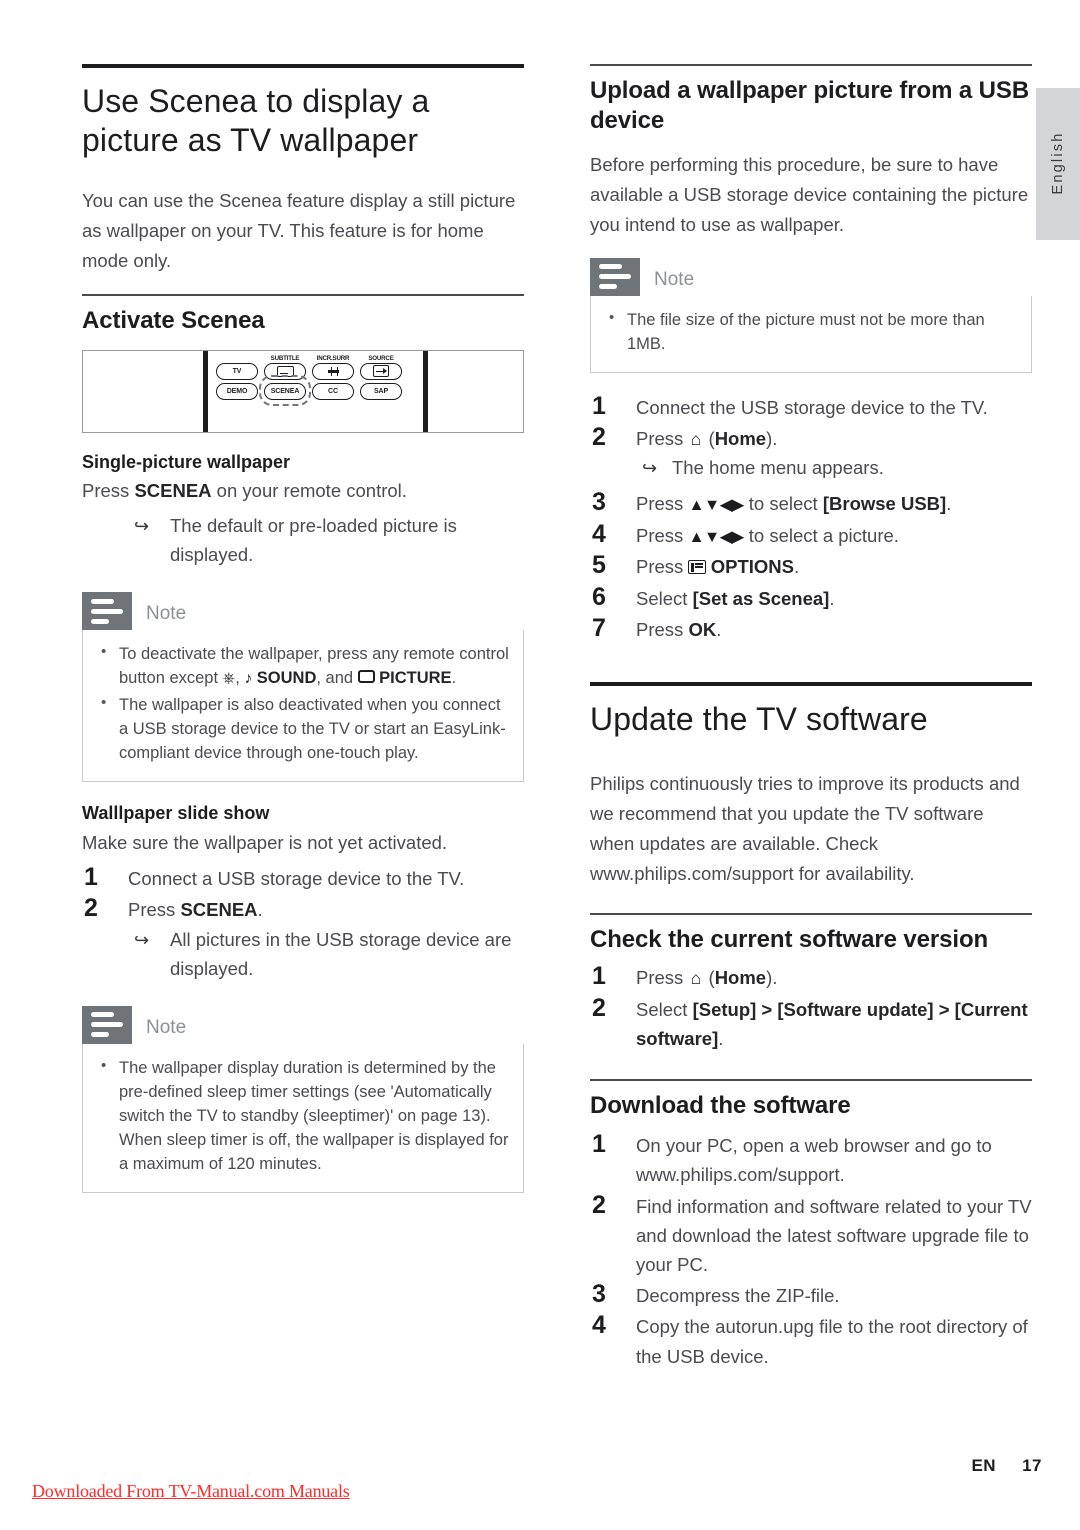  Describe the element at coordinates (1032, 1465) in the screenshot. I see `footer-page-number: 17` at that location.